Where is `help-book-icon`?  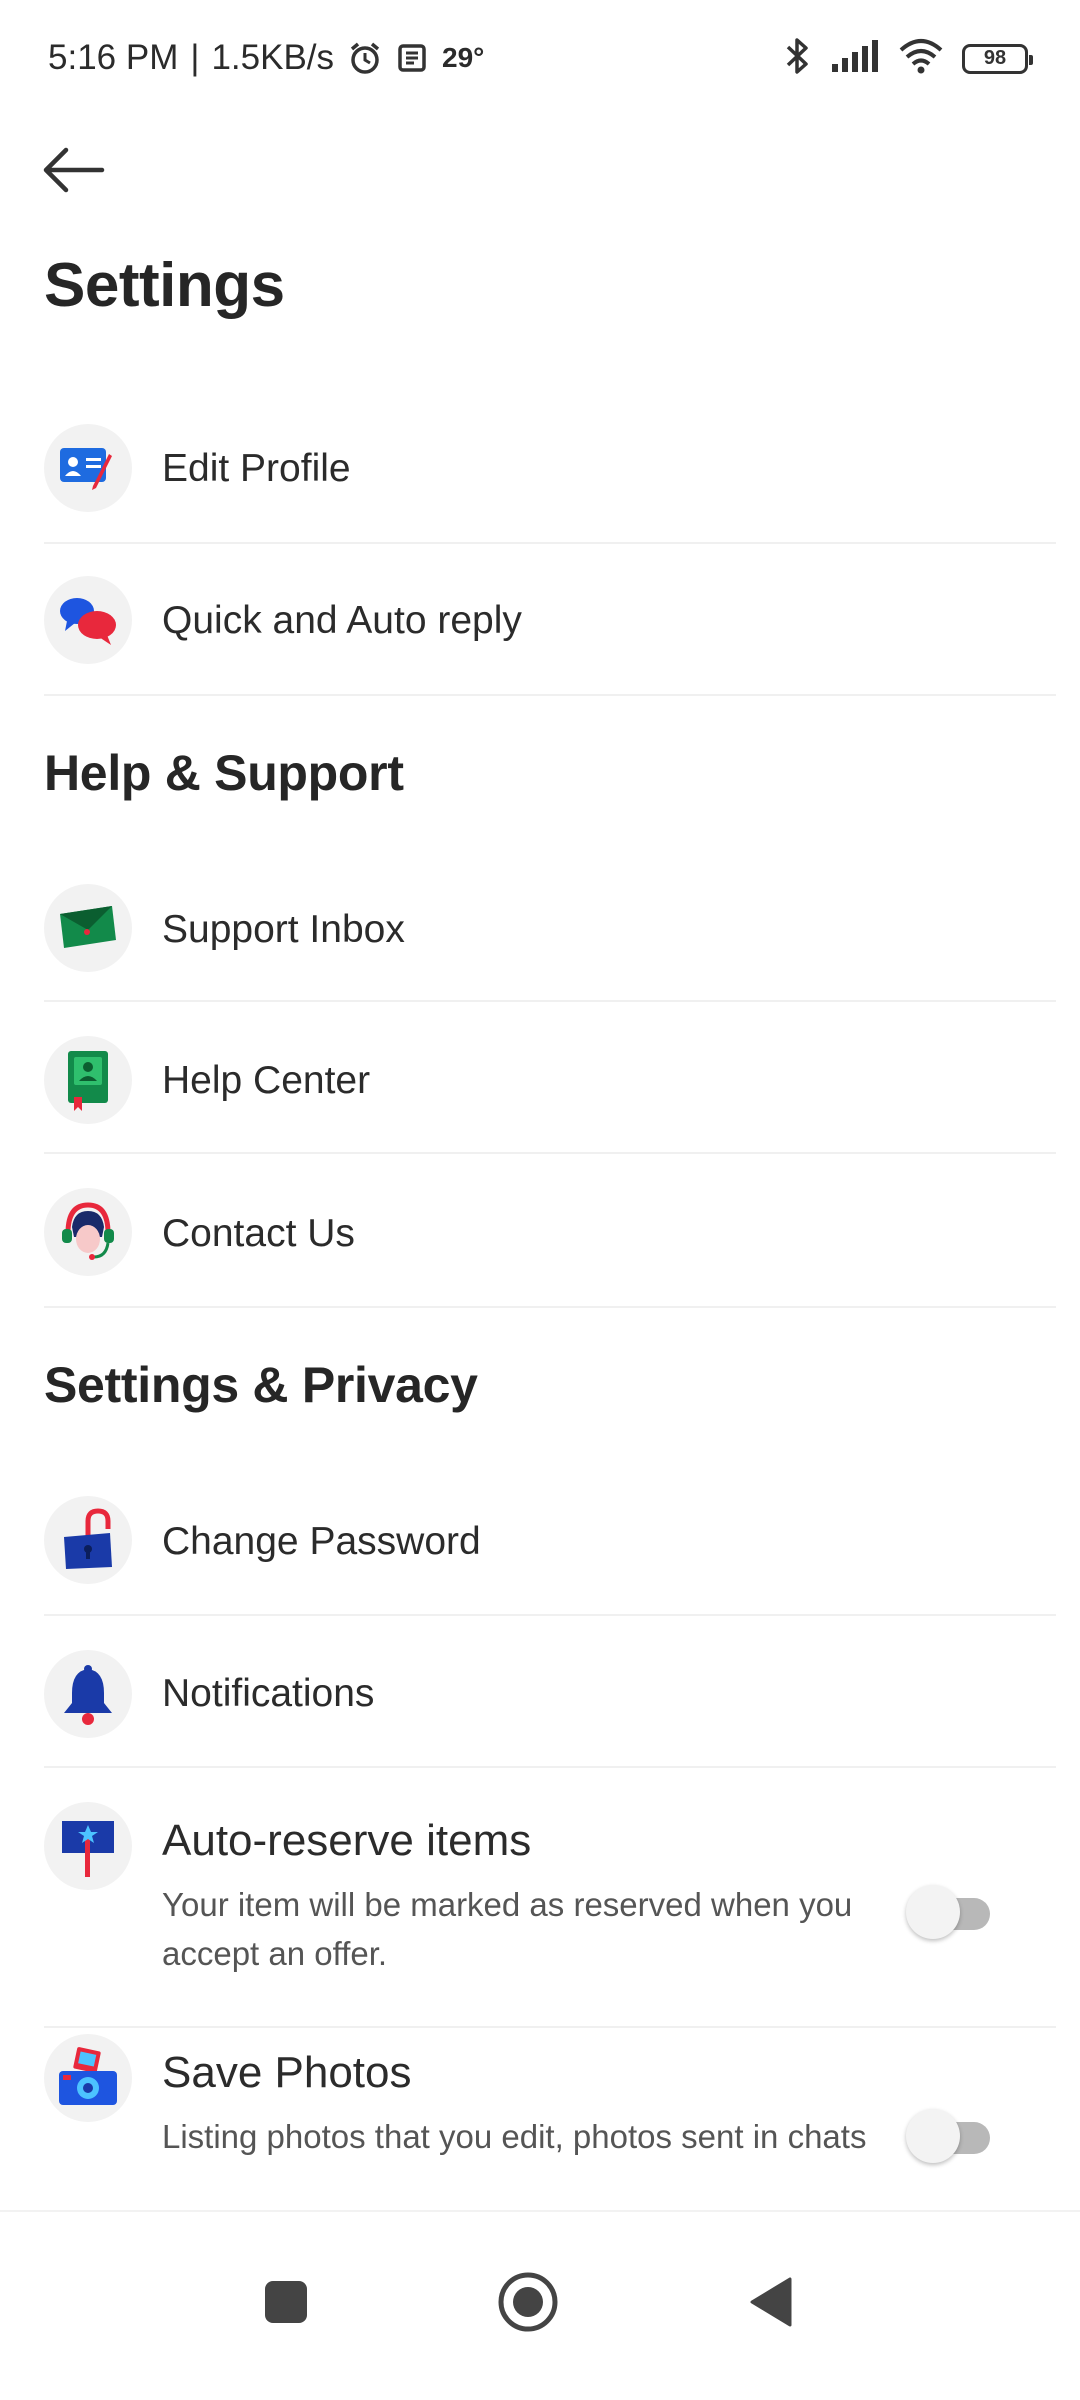 help-book-icon is located at coordinates (88, 1080).